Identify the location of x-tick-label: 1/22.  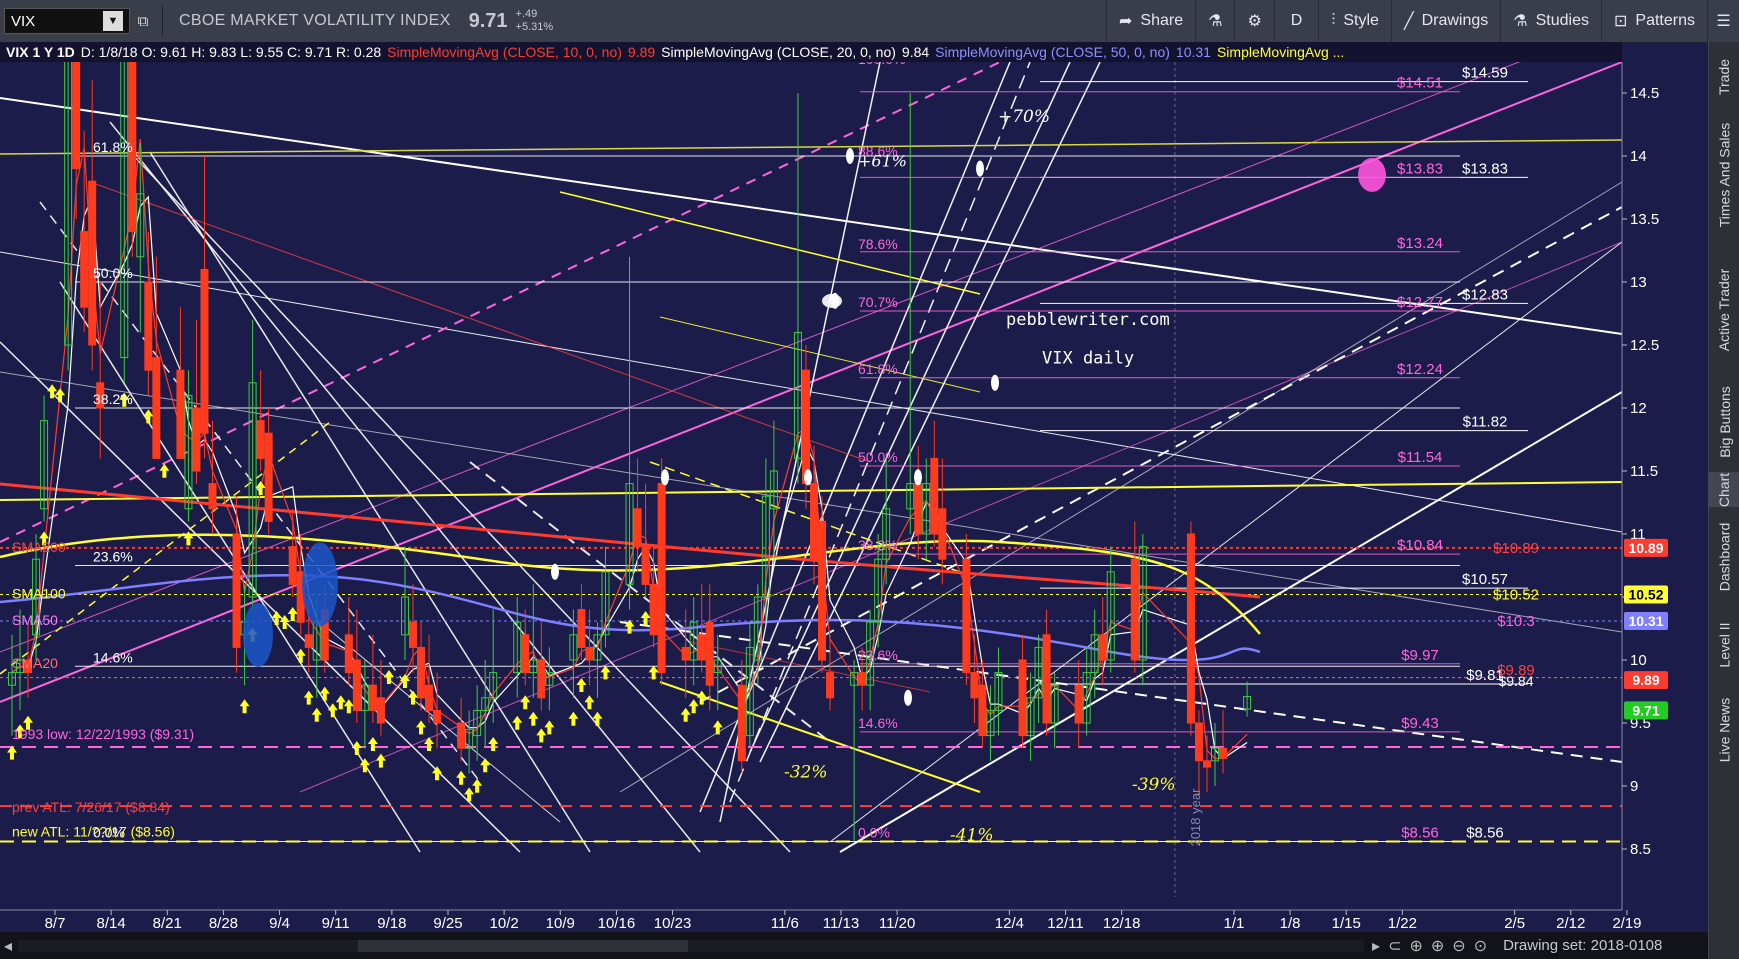
(1402, 923).